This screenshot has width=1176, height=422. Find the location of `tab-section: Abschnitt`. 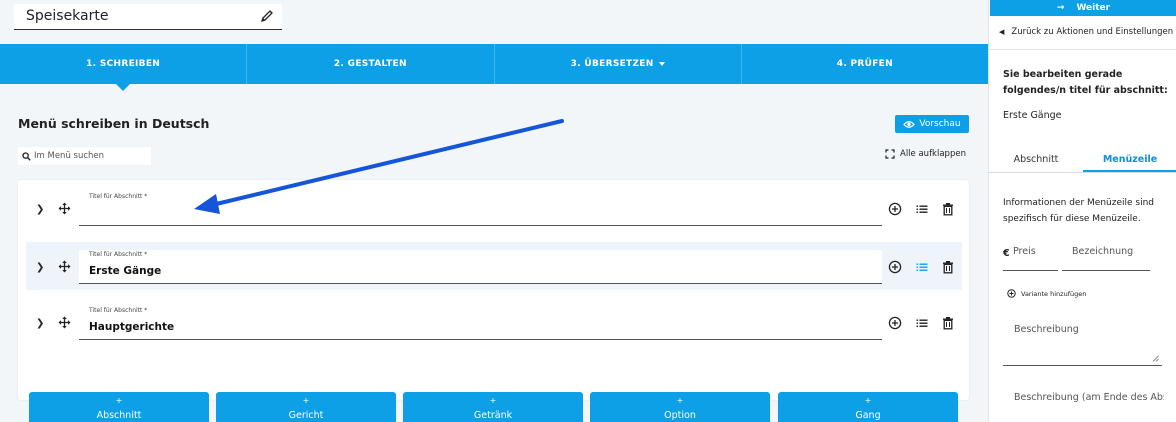

tab-section: Abschnitt is located at coordinates (1036, 159).